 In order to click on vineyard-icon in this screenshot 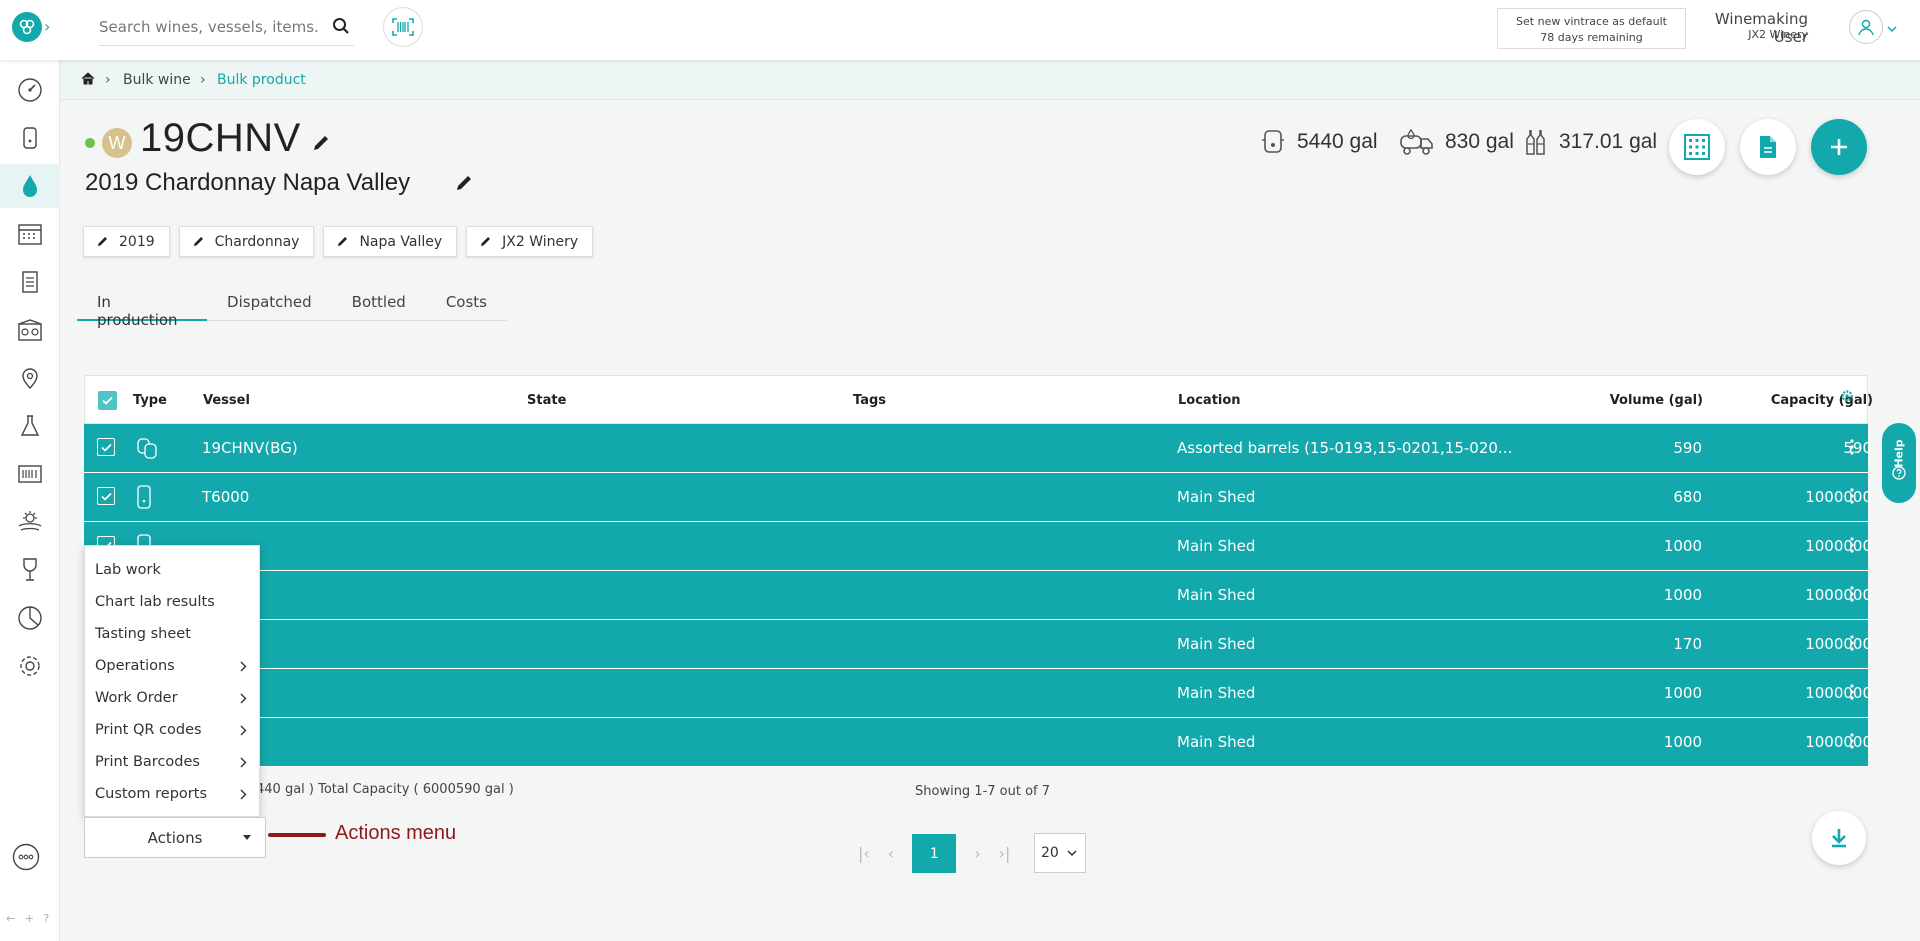, I will do `click(30, 521)`.